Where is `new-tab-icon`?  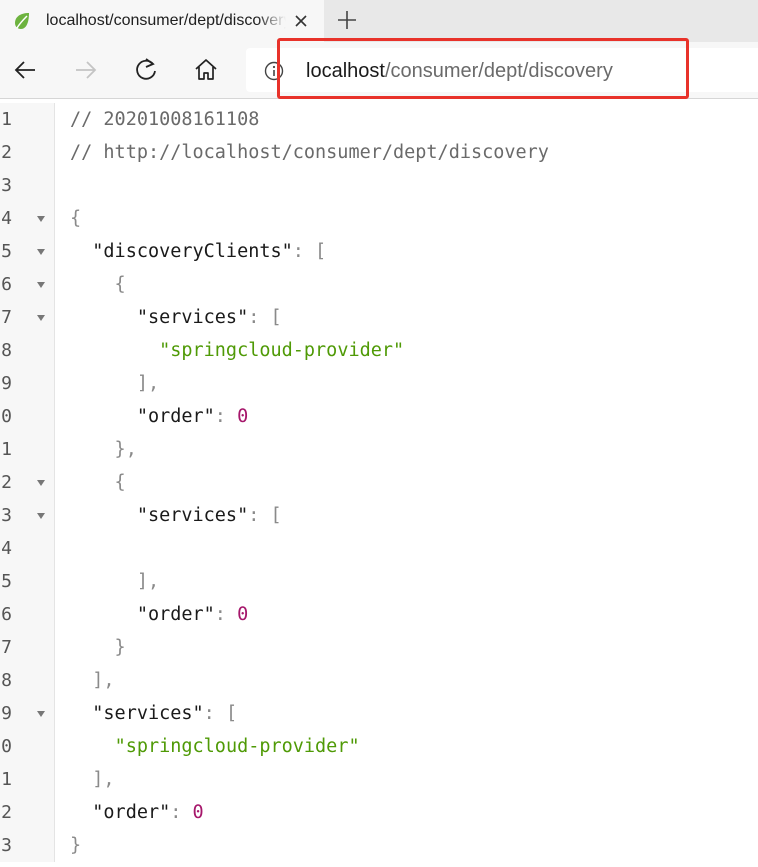
new-tab-icon is located at coordinates (347, 20).